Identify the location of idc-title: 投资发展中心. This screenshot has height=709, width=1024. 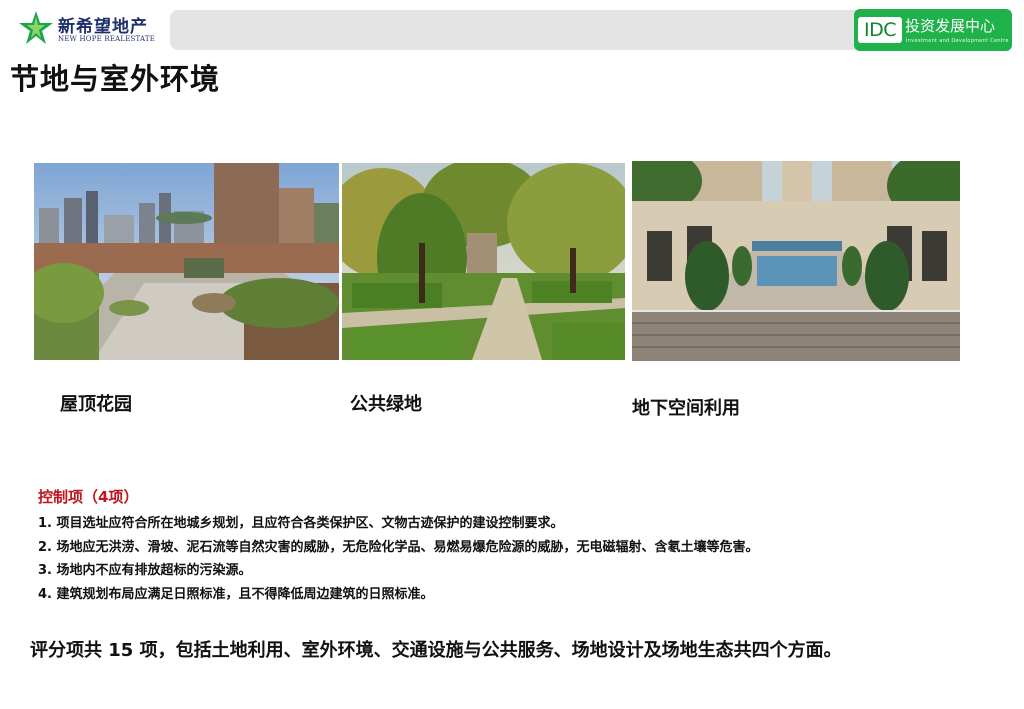
(950, 26).